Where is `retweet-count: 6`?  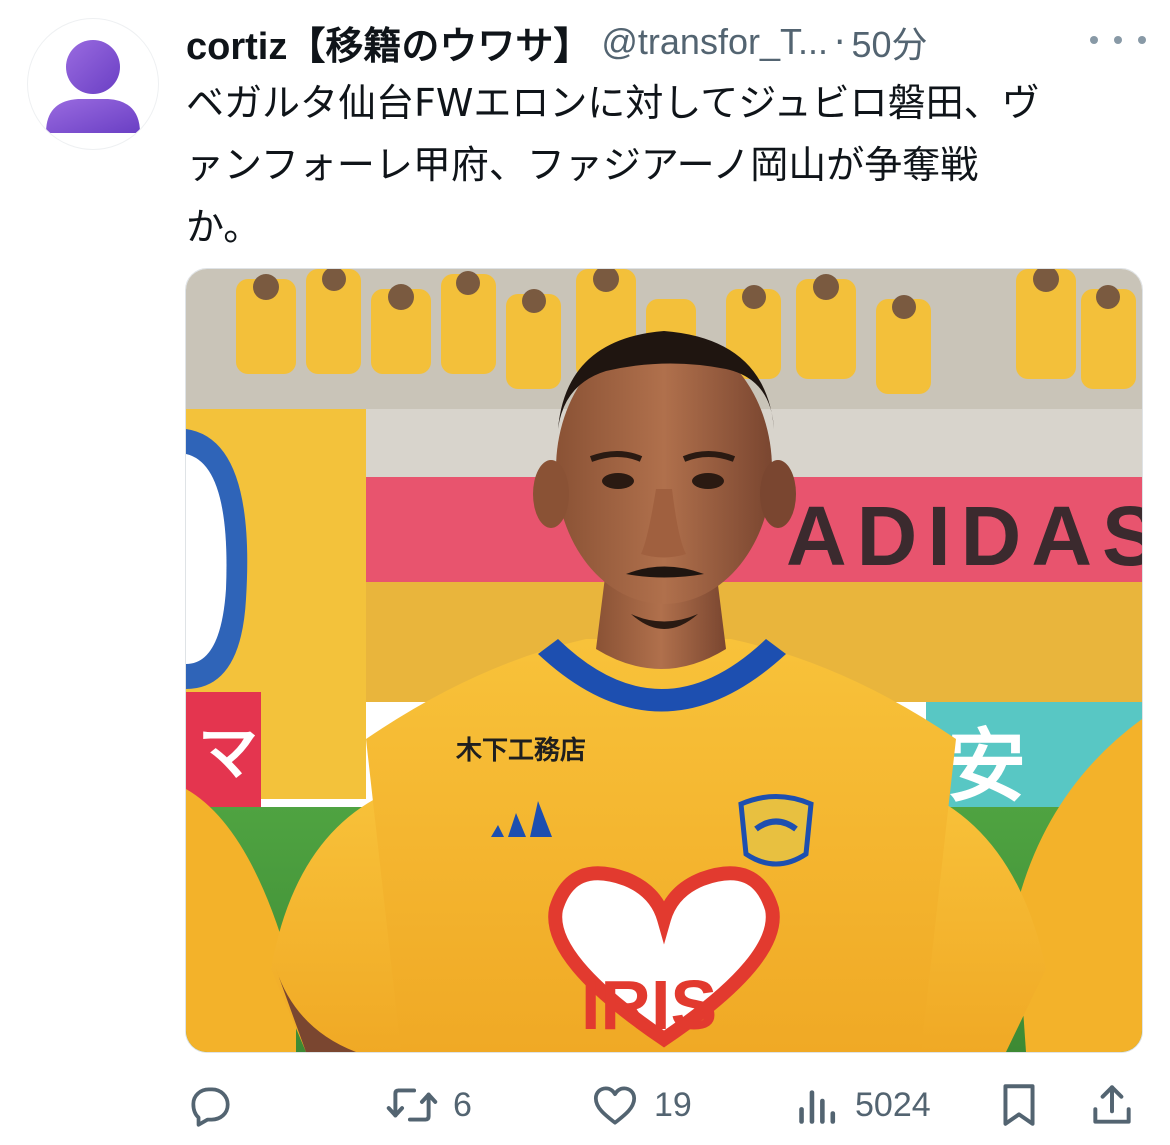 retweet-count: 6 is located at coordinates (462, 1104).